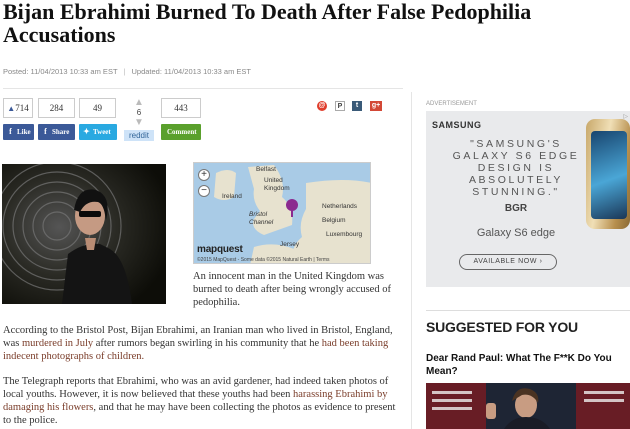 The height and width of the screenshot is (429, 630). What do you see at coordinates (18, 108) in the screenshot?
I see `facebook-like-count: ▲714` at bounding box center [18, 108].